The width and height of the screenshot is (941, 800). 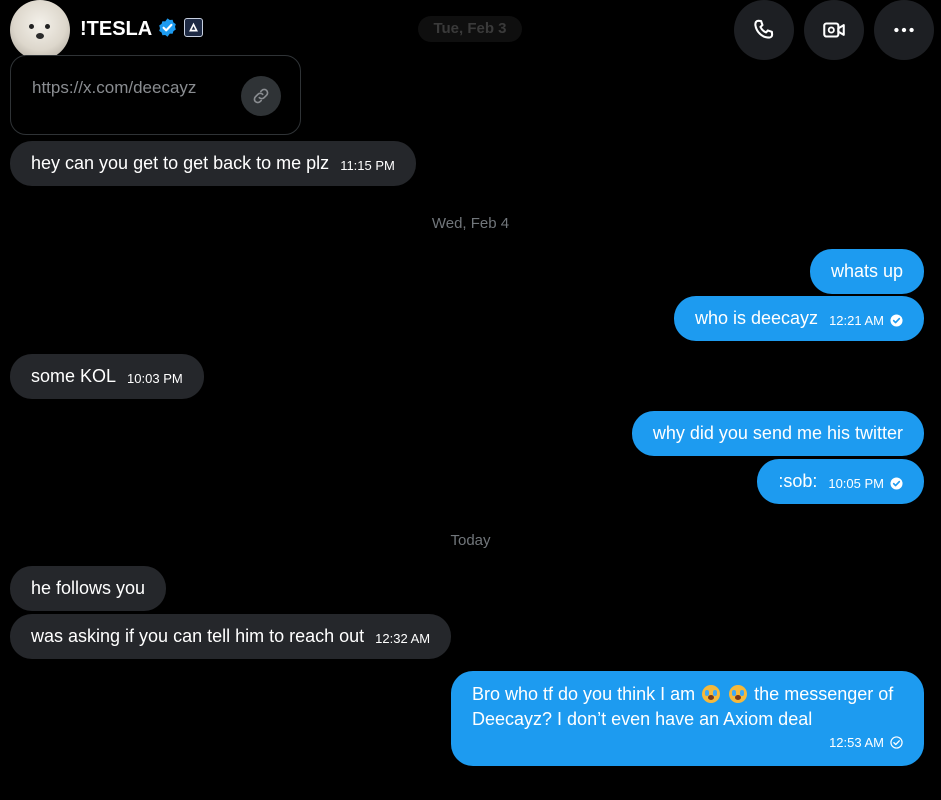 I want to click on message-outgoing: whats up, so click(x=866, y=271).